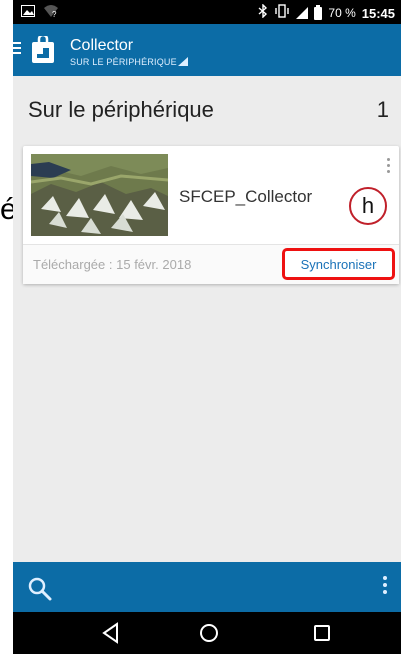 Image resolution: width=414 pixels, height=654 pixels. What do you see at coordinates (102, 45) in the screenshot?
I see `app-title: Collector` at bounding box center [102, 45].